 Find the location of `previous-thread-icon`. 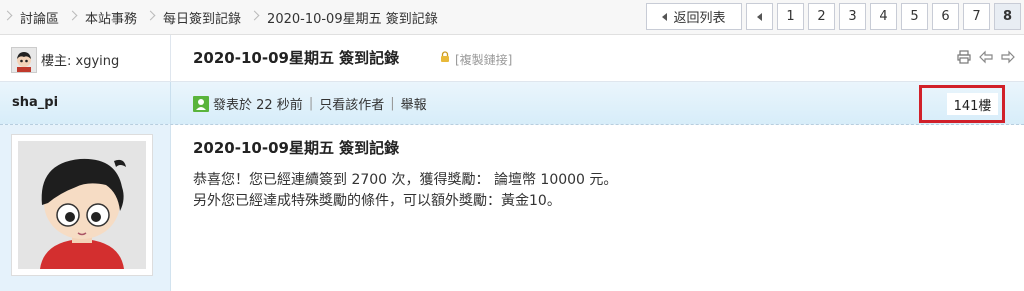

previous-thread-icon is located at coordinates (986, 57).